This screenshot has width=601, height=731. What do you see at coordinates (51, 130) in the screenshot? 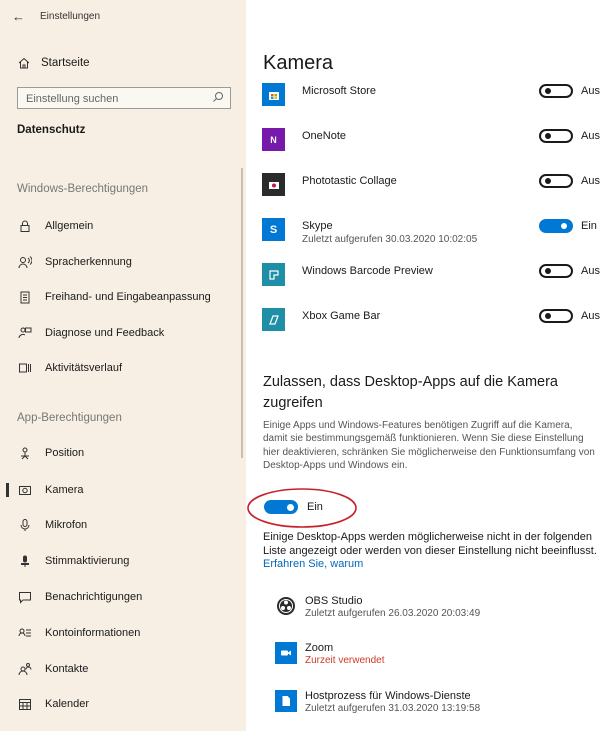
I see `section-title: Datenschutz` at bounding box center [51, 130].